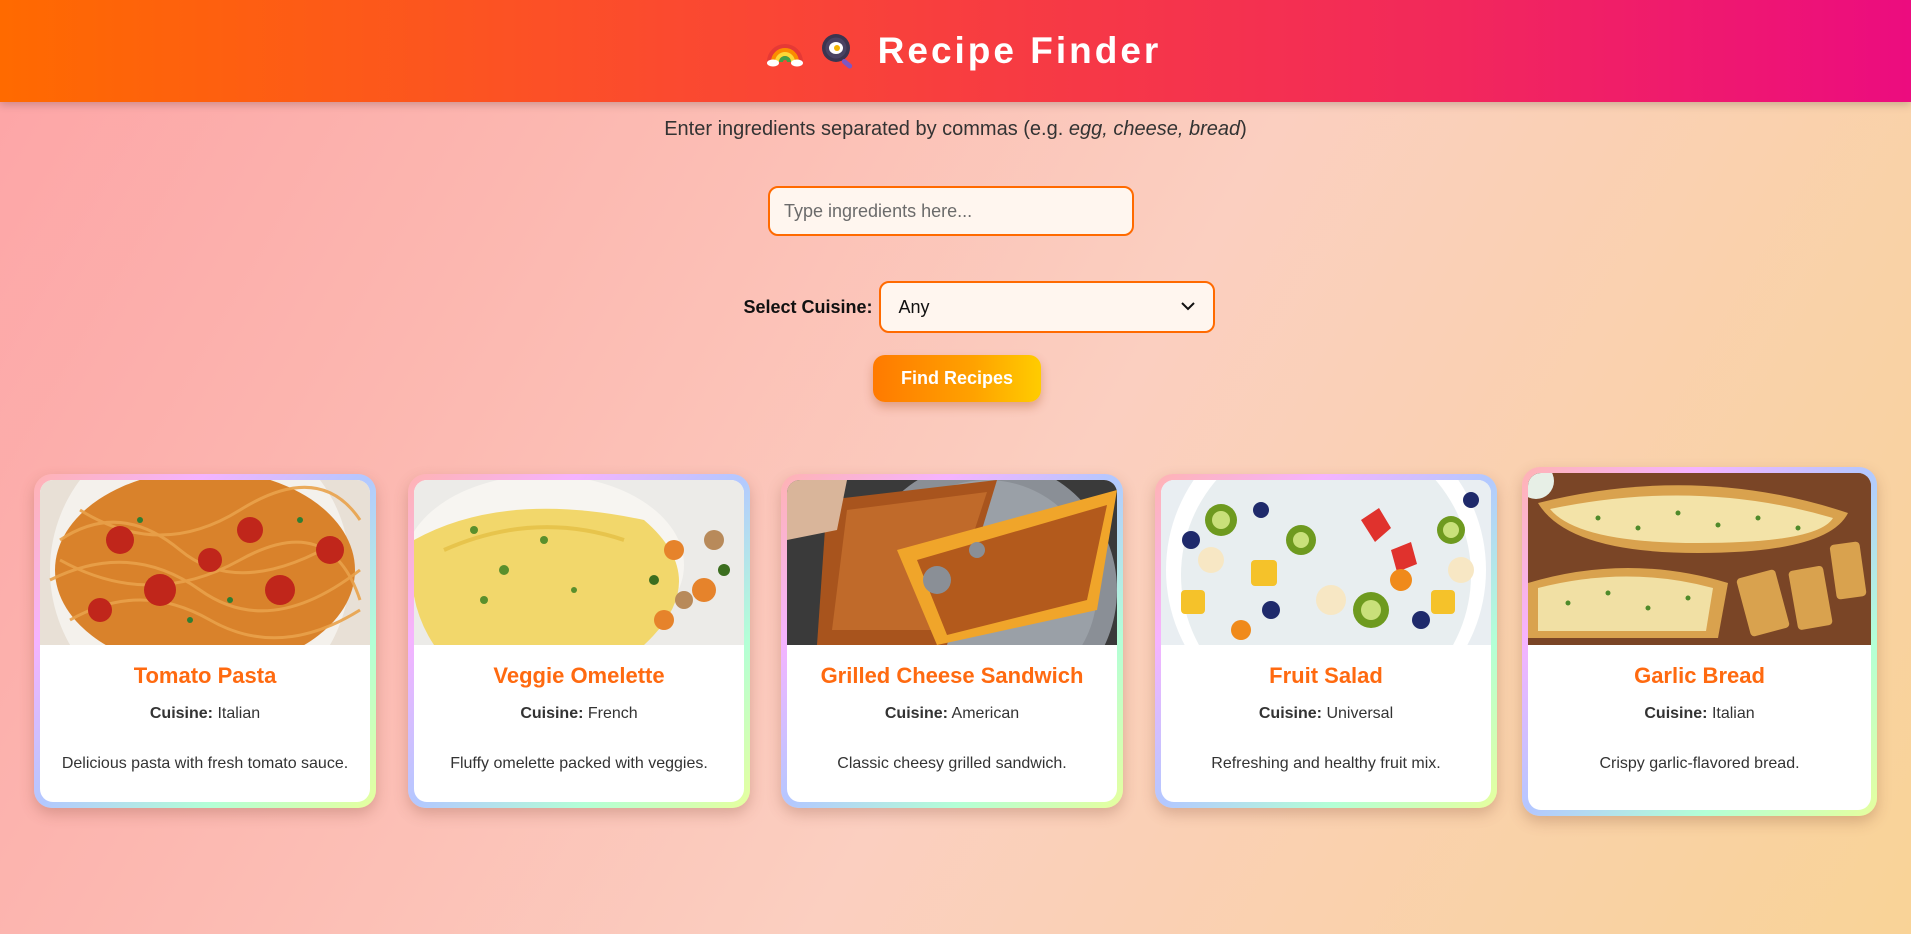 This screenshot has width=1911, height=934. Describe the element at coordinates (1326, 763) in the screenshot. I see `recipe-description: Refreshing and healthy fruit mix.` at that location.